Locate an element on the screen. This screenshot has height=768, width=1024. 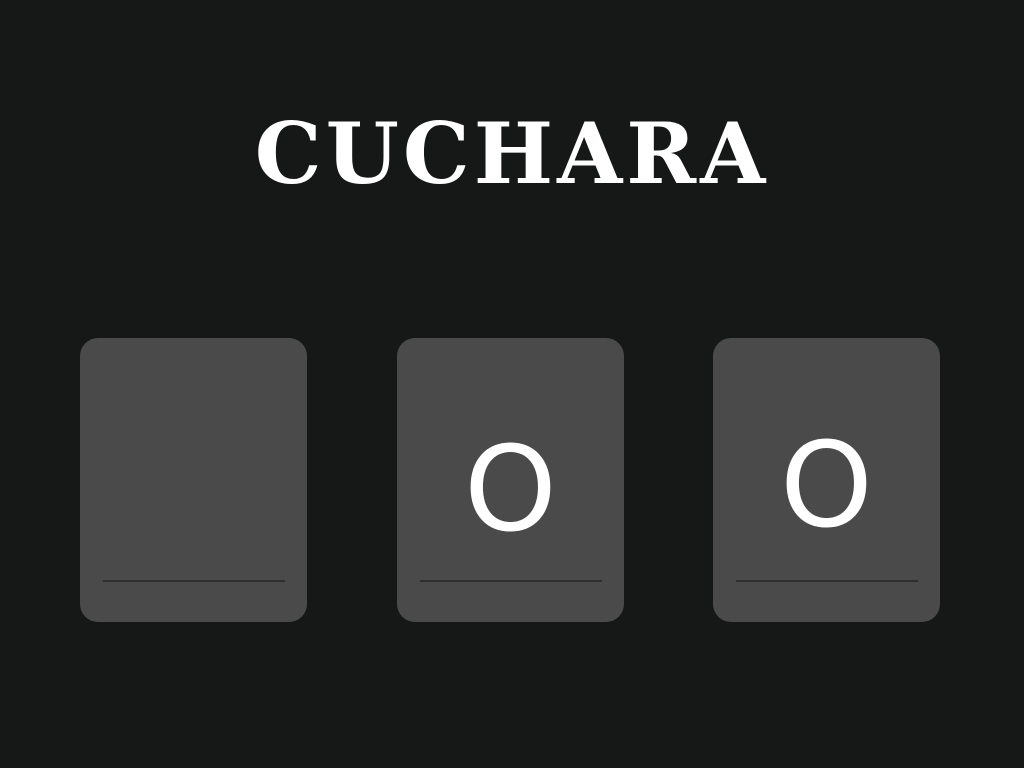
target-word: CUCHARA is located at coordinates (512, 153).